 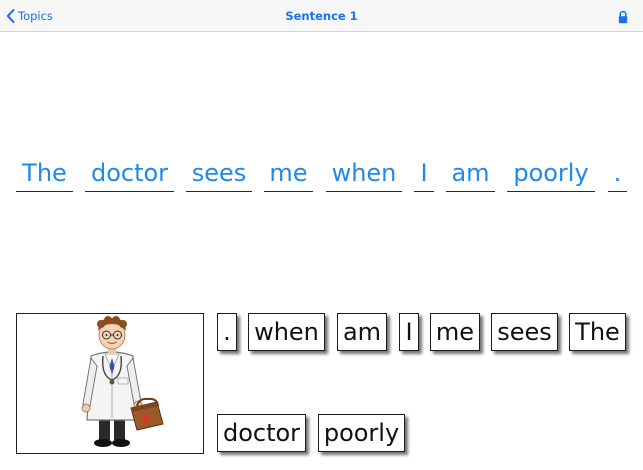 I want to click on slot-word: ., so click(x=617, y=173).